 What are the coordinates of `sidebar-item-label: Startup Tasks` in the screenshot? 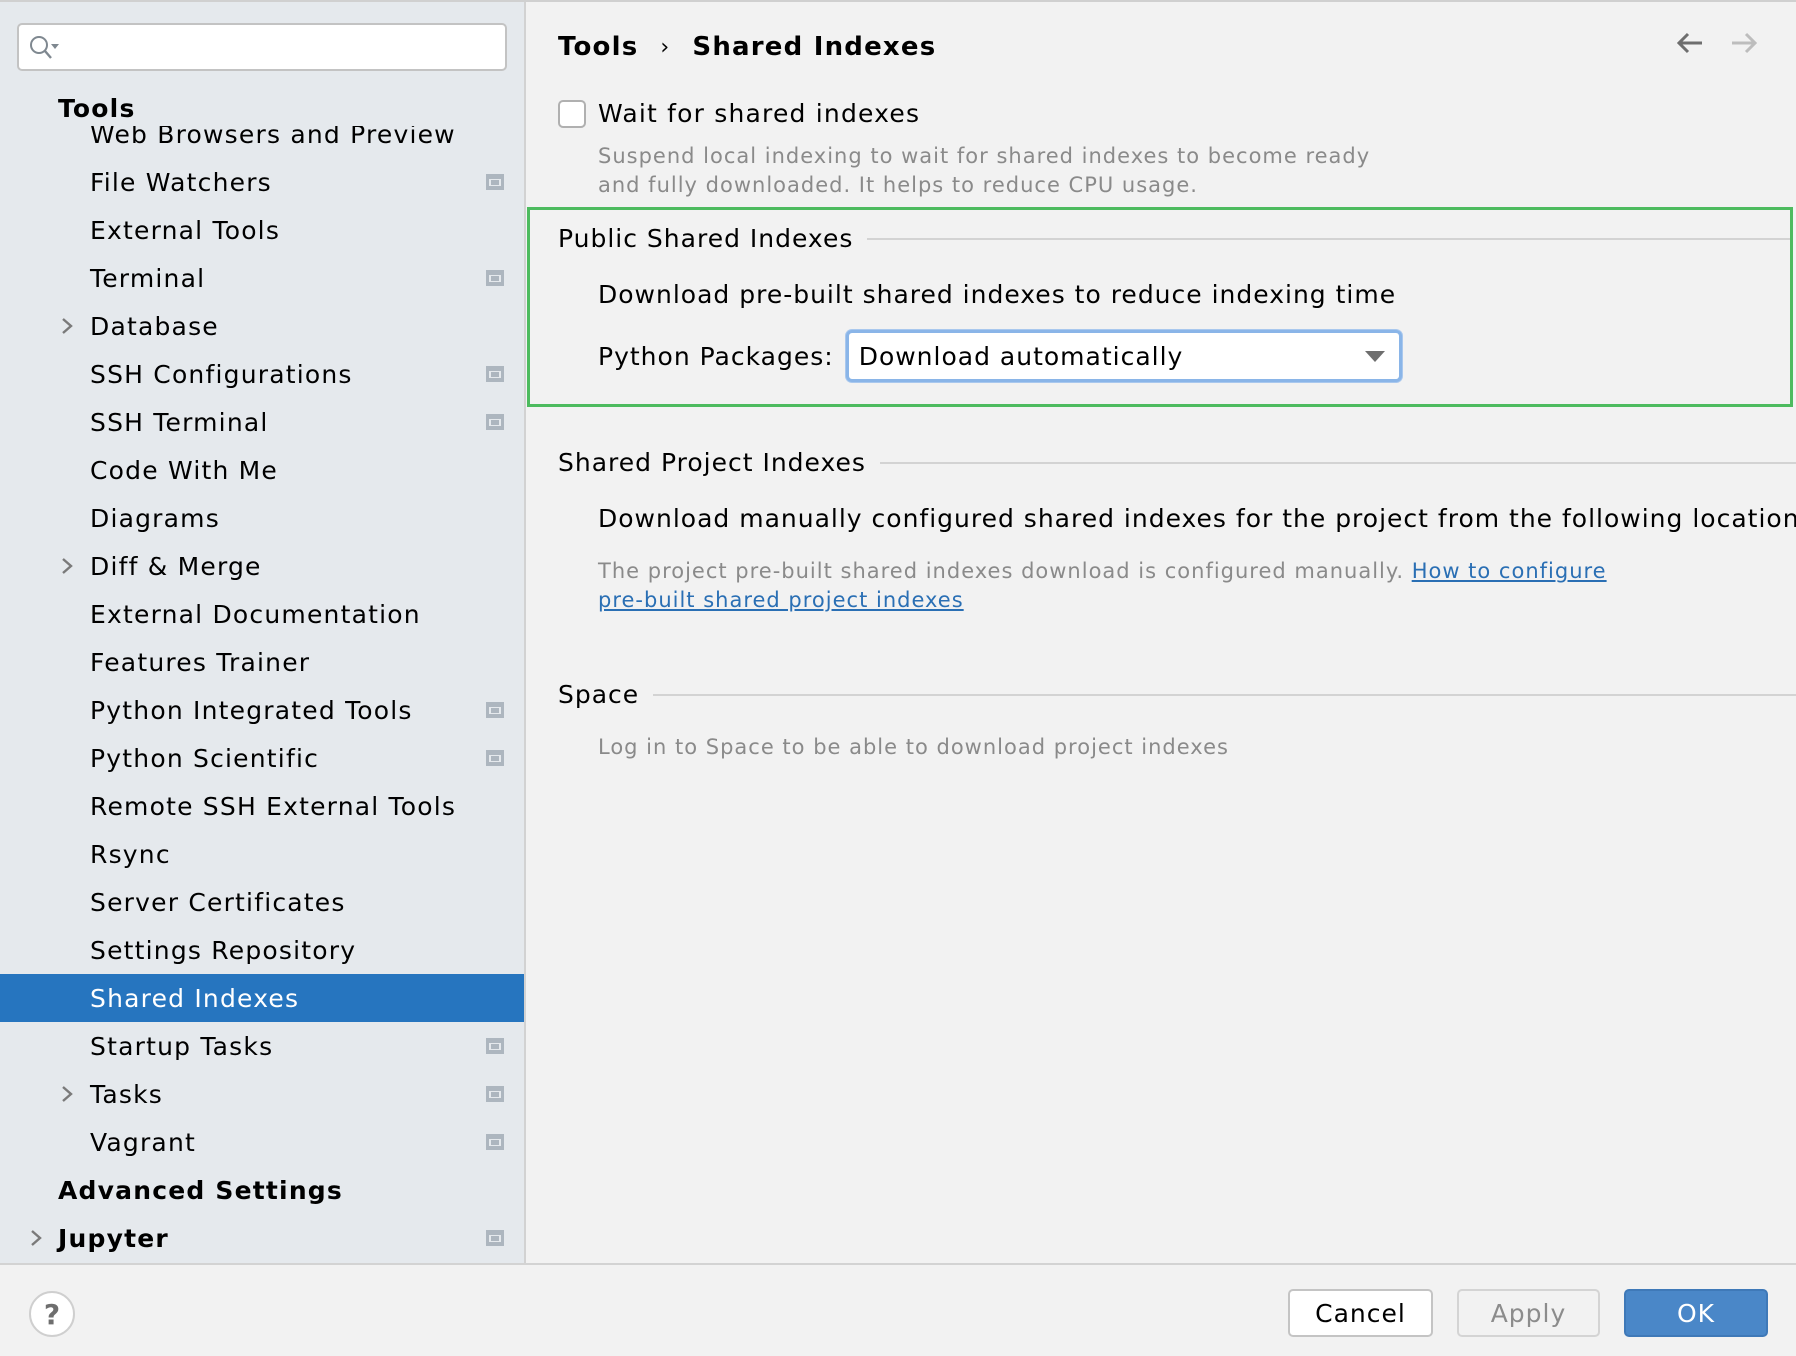 It's located at (182, 1046).